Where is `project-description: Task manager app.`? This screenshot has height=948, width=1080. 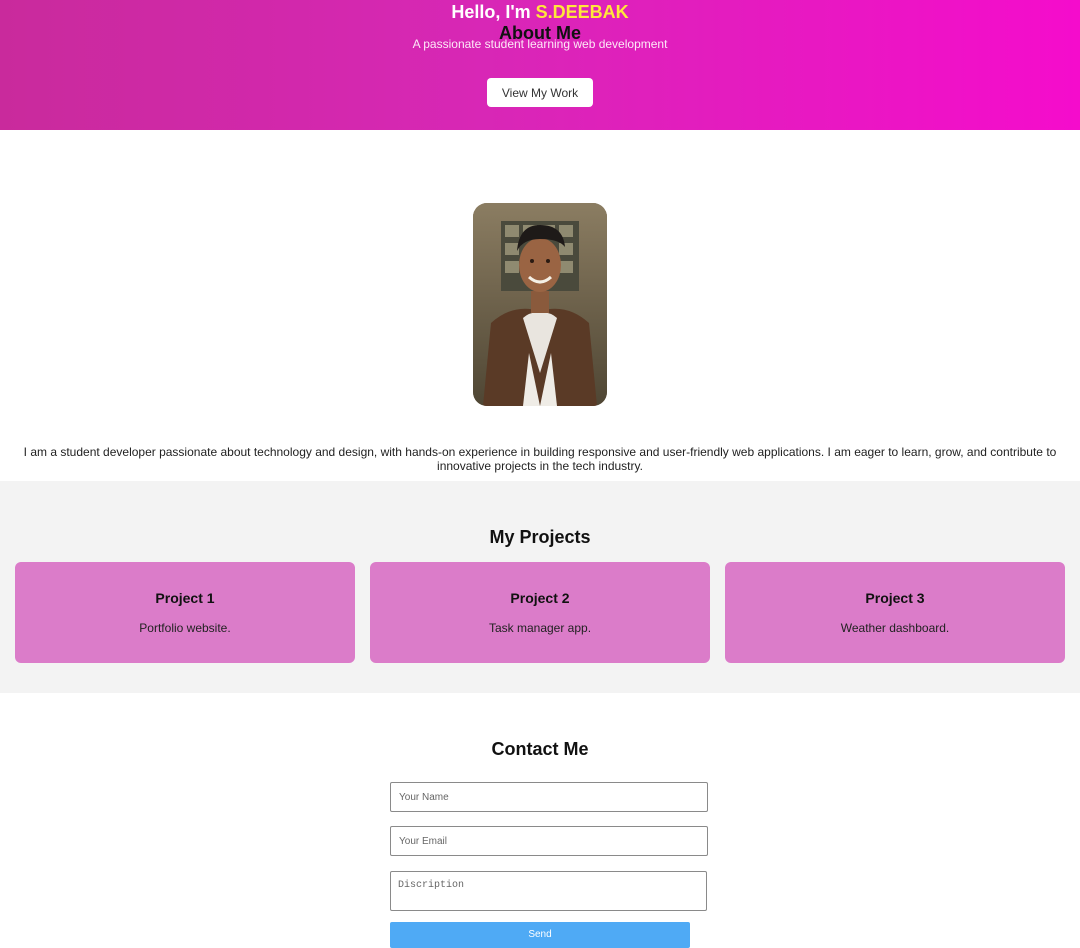
project-description: Task manager app. is located at coordinates (540, 628).